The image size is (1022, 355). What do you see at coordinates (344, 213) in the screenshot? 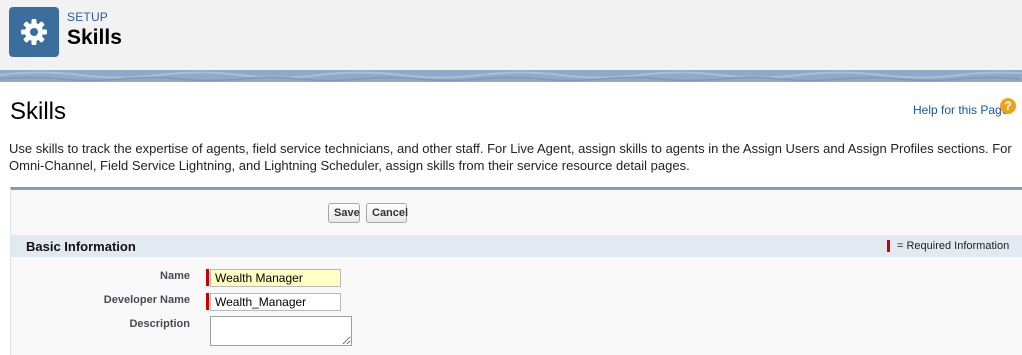
I see `save-button: Save` at bounding box center [344, 213].